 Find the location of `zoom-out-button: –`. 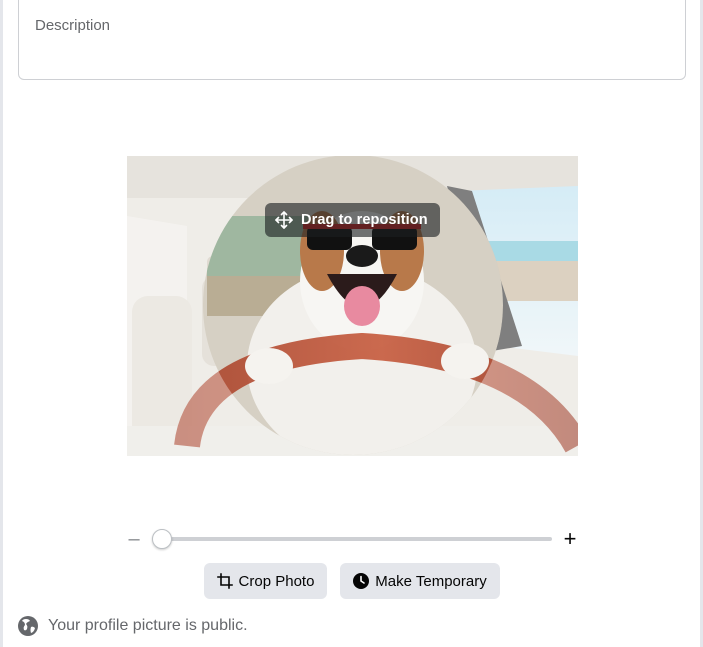

zoom-out-button: – is located at coordinates (134, 539).